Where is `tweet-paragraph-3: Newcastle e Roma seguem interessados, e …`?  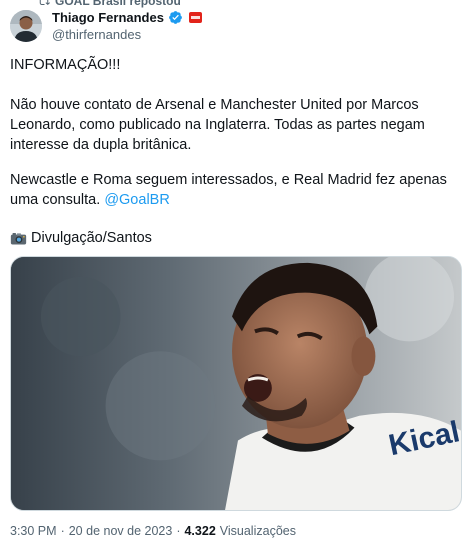
tweet-paragraph-3: Newcastle e Roma seguem interessados, e … is located at coordinates (237, 190).